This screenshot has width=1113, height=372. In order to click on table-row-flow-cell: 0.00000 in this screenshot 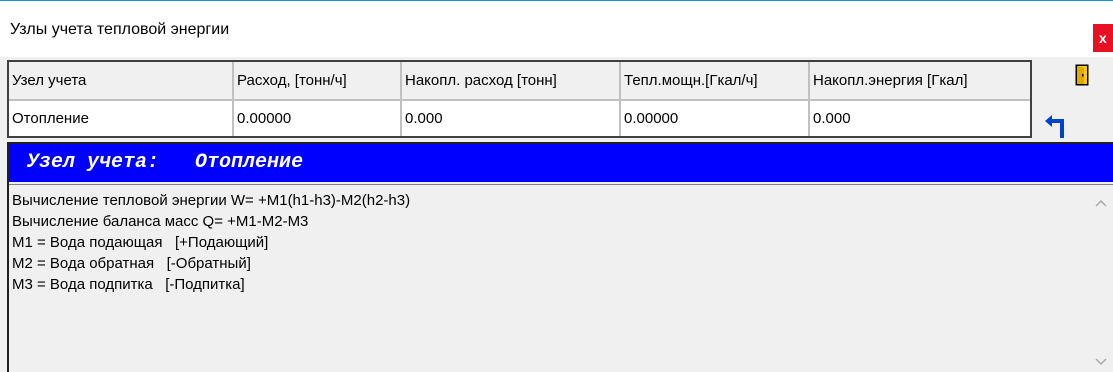, I will do `click(317, 118)`.